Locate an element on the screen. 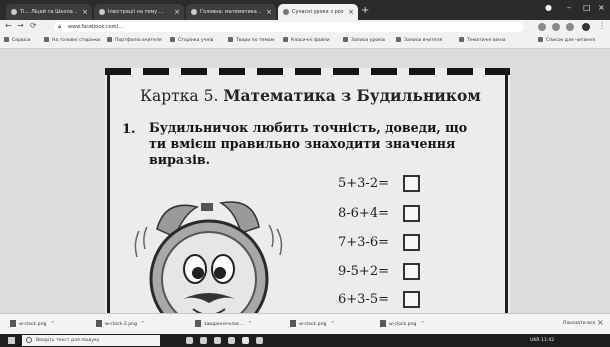 This screenshot has height=347, width=610. expression: 5+3-2= is located at coordinates (363, 183).